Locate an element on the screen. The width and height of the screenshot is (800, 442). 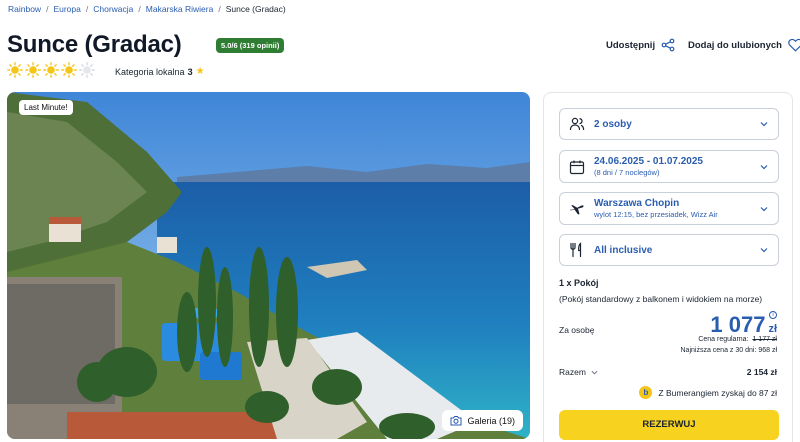
breadcrumb-link-makarska: Makarska Riwiera is located at coordinates (180, 9).